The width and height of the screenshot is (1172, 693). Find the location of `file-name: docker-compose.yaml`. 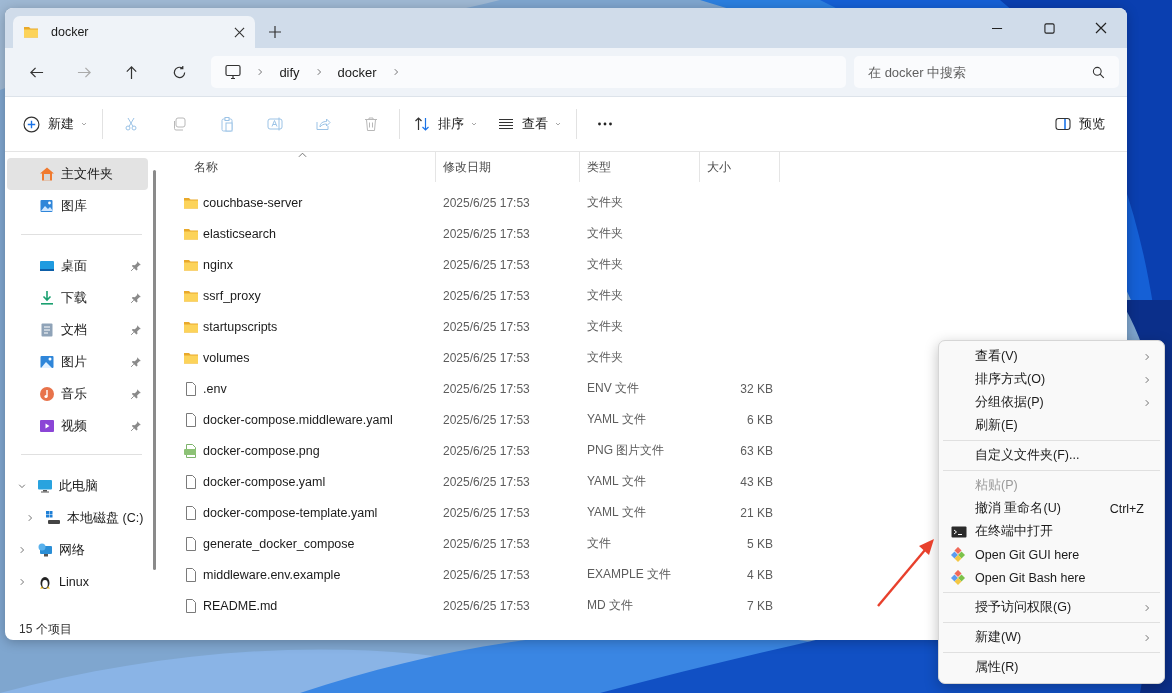

file-name: docker-compose.yaml is located at coordinates (264, 481).